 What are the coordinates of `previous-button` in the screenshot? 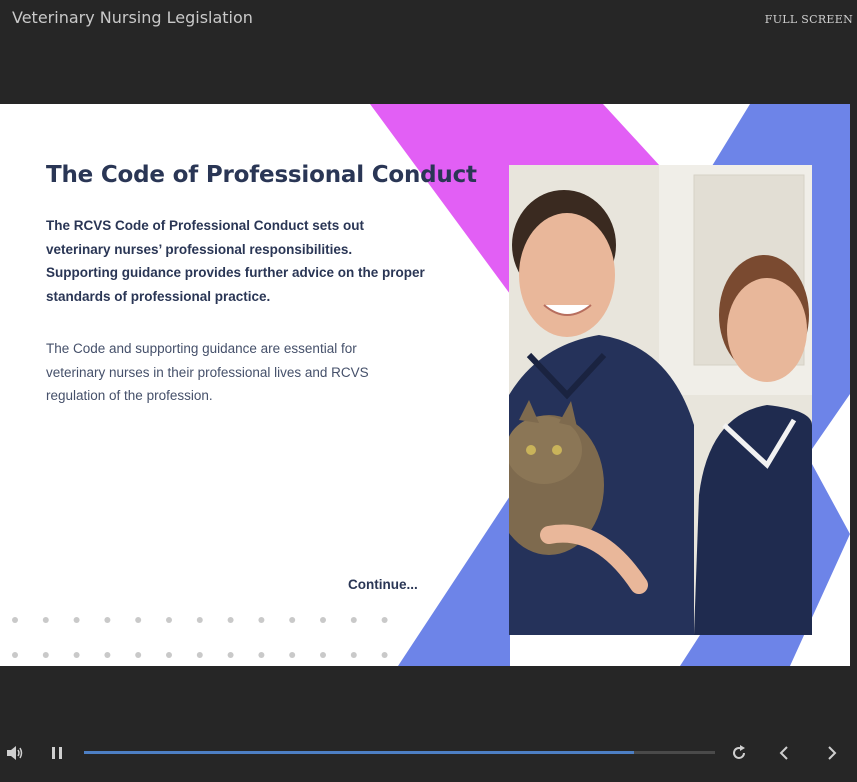 It's located at (784, 753).